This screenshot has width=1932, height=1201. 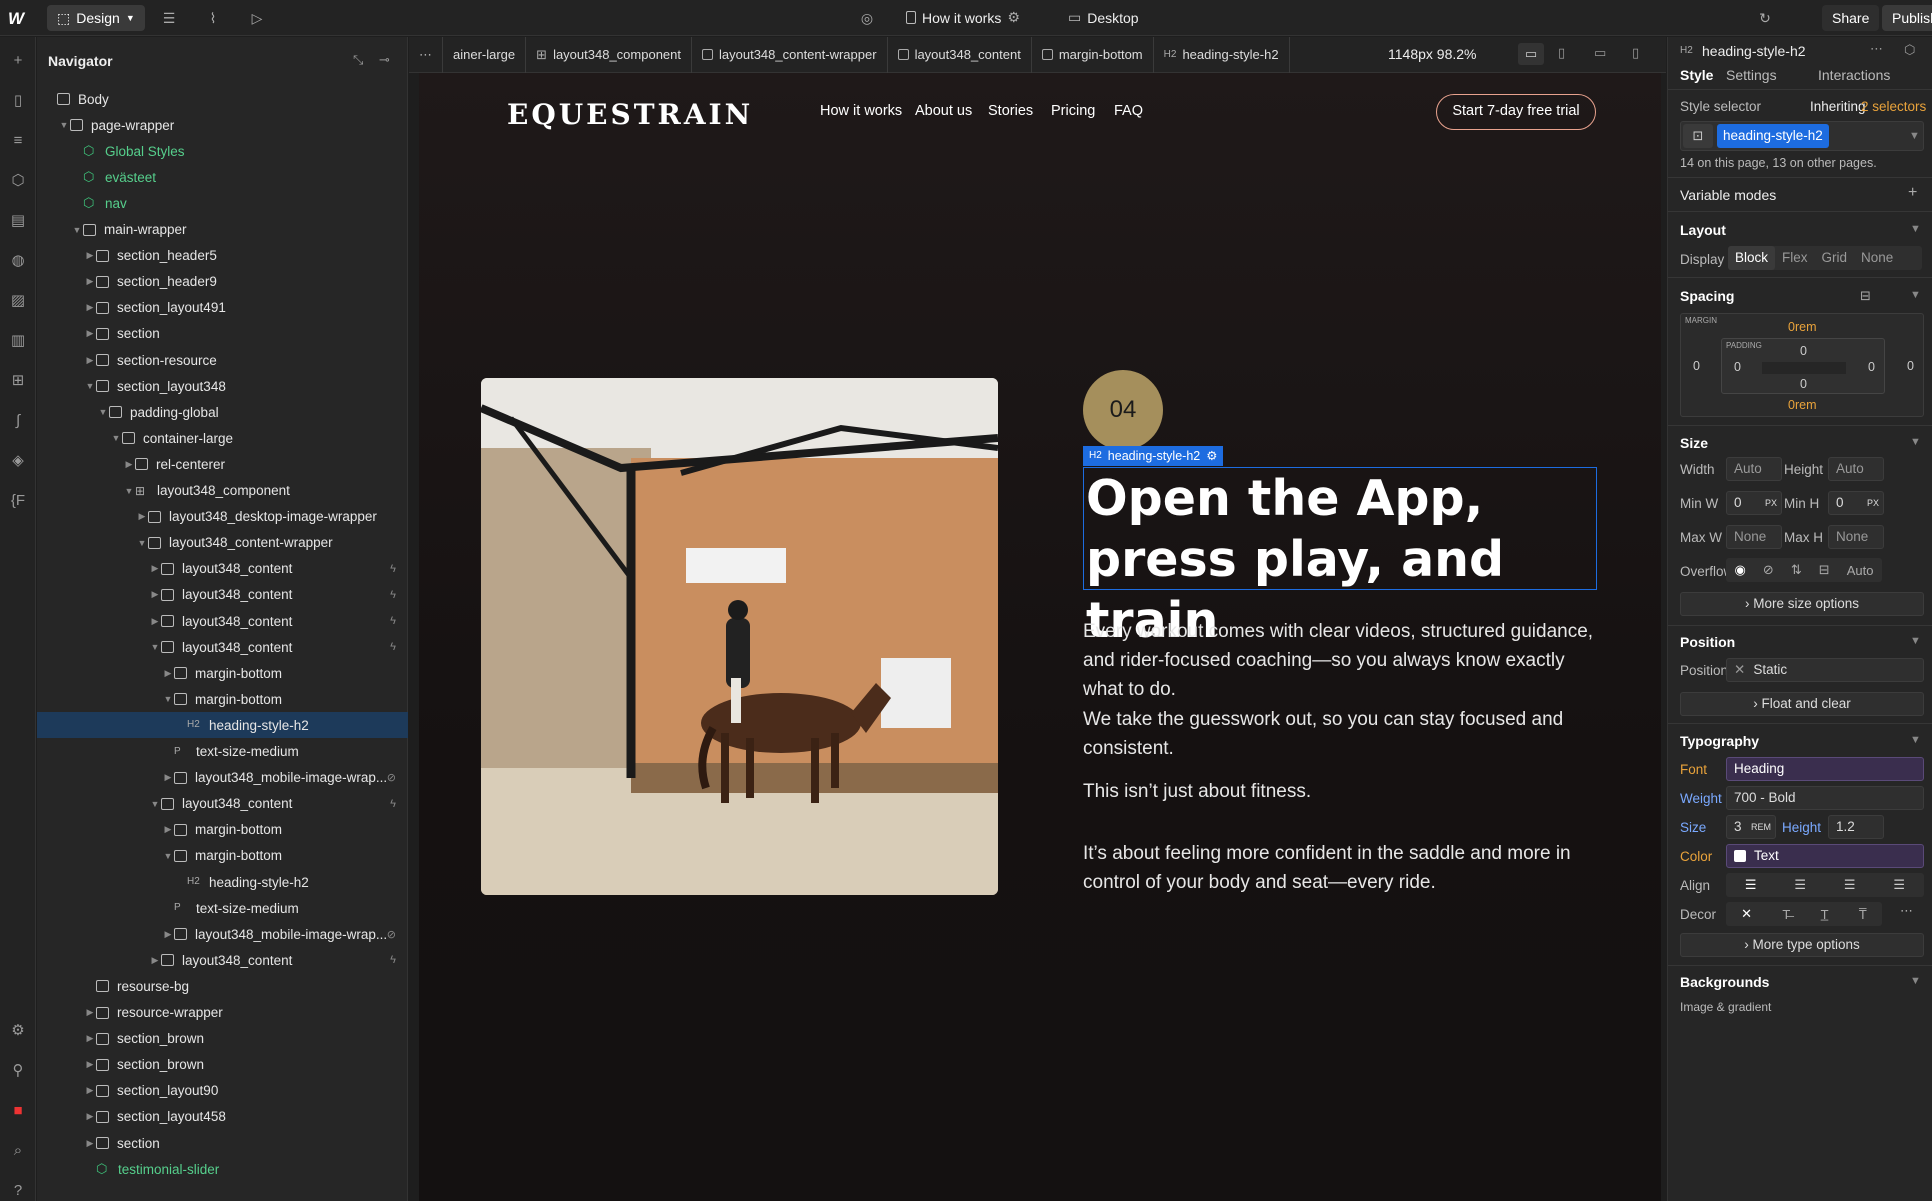 What do you see at coordinates (222, 203) in the screenshot?
I see `navigator-node: ⬡ nav` at bounding box center [222, 203].